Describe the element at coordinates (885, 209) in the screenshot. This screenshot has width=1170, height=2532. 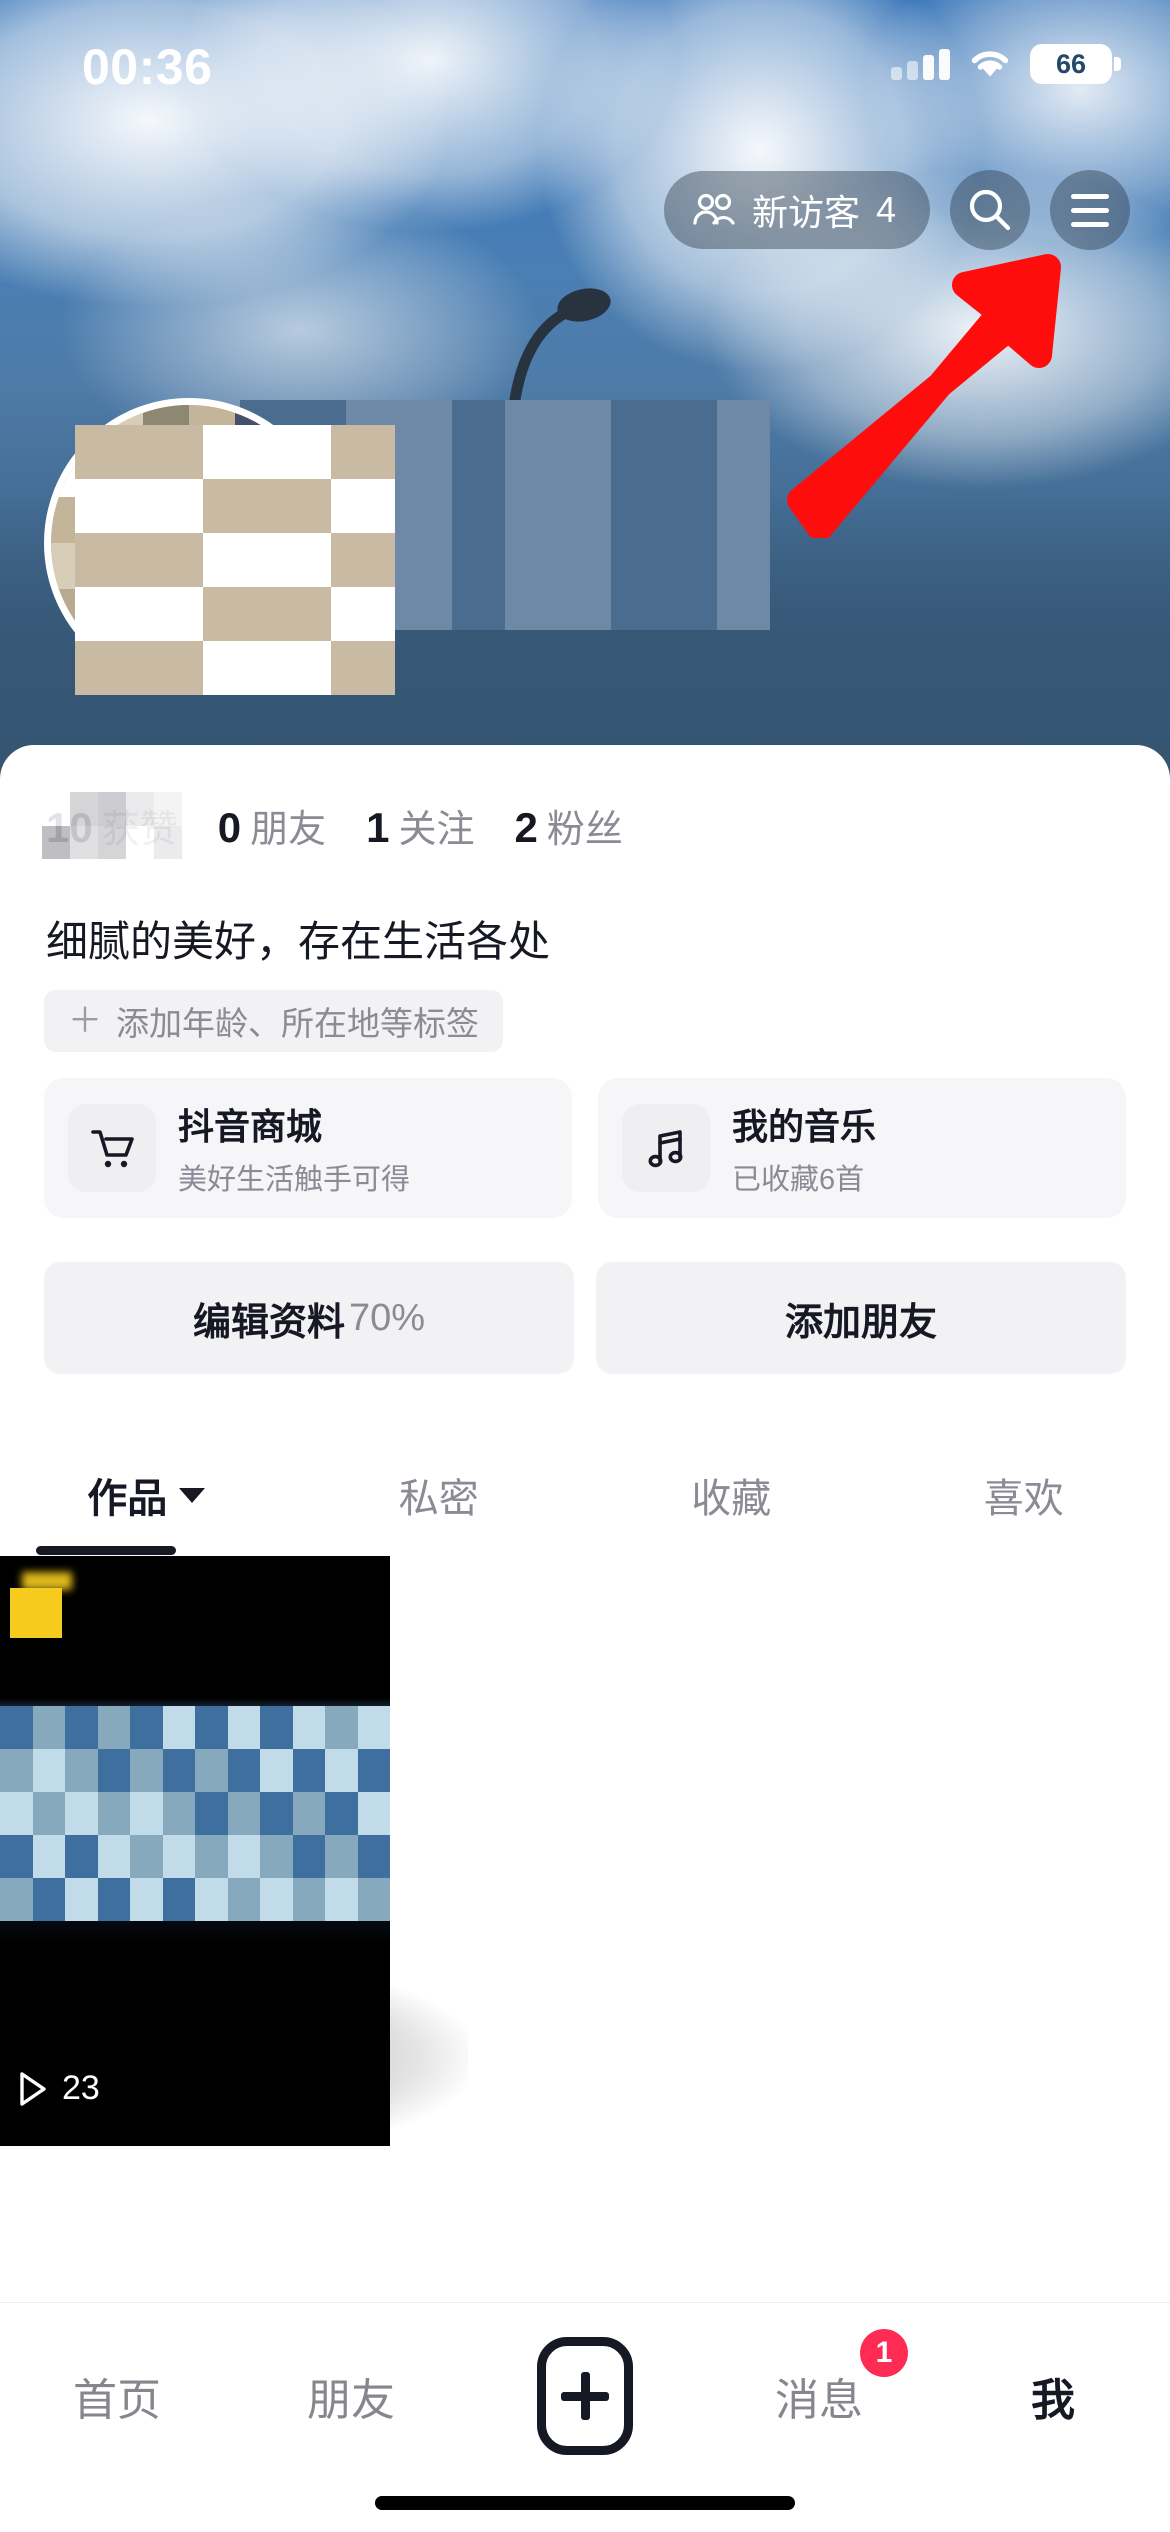
I see `new-visitors-count: 4` at that location.